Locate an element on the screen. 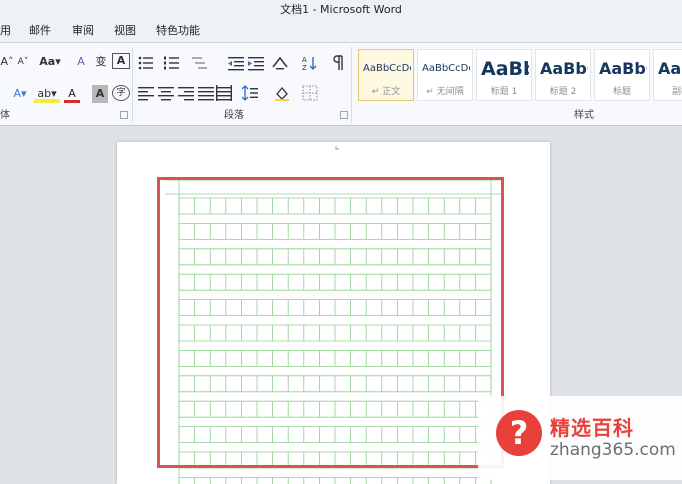 Image resolution: width=682 pixels, height=484 pixels. menu-item-special-features: 特色功能 is located at coordinates (178, 31).